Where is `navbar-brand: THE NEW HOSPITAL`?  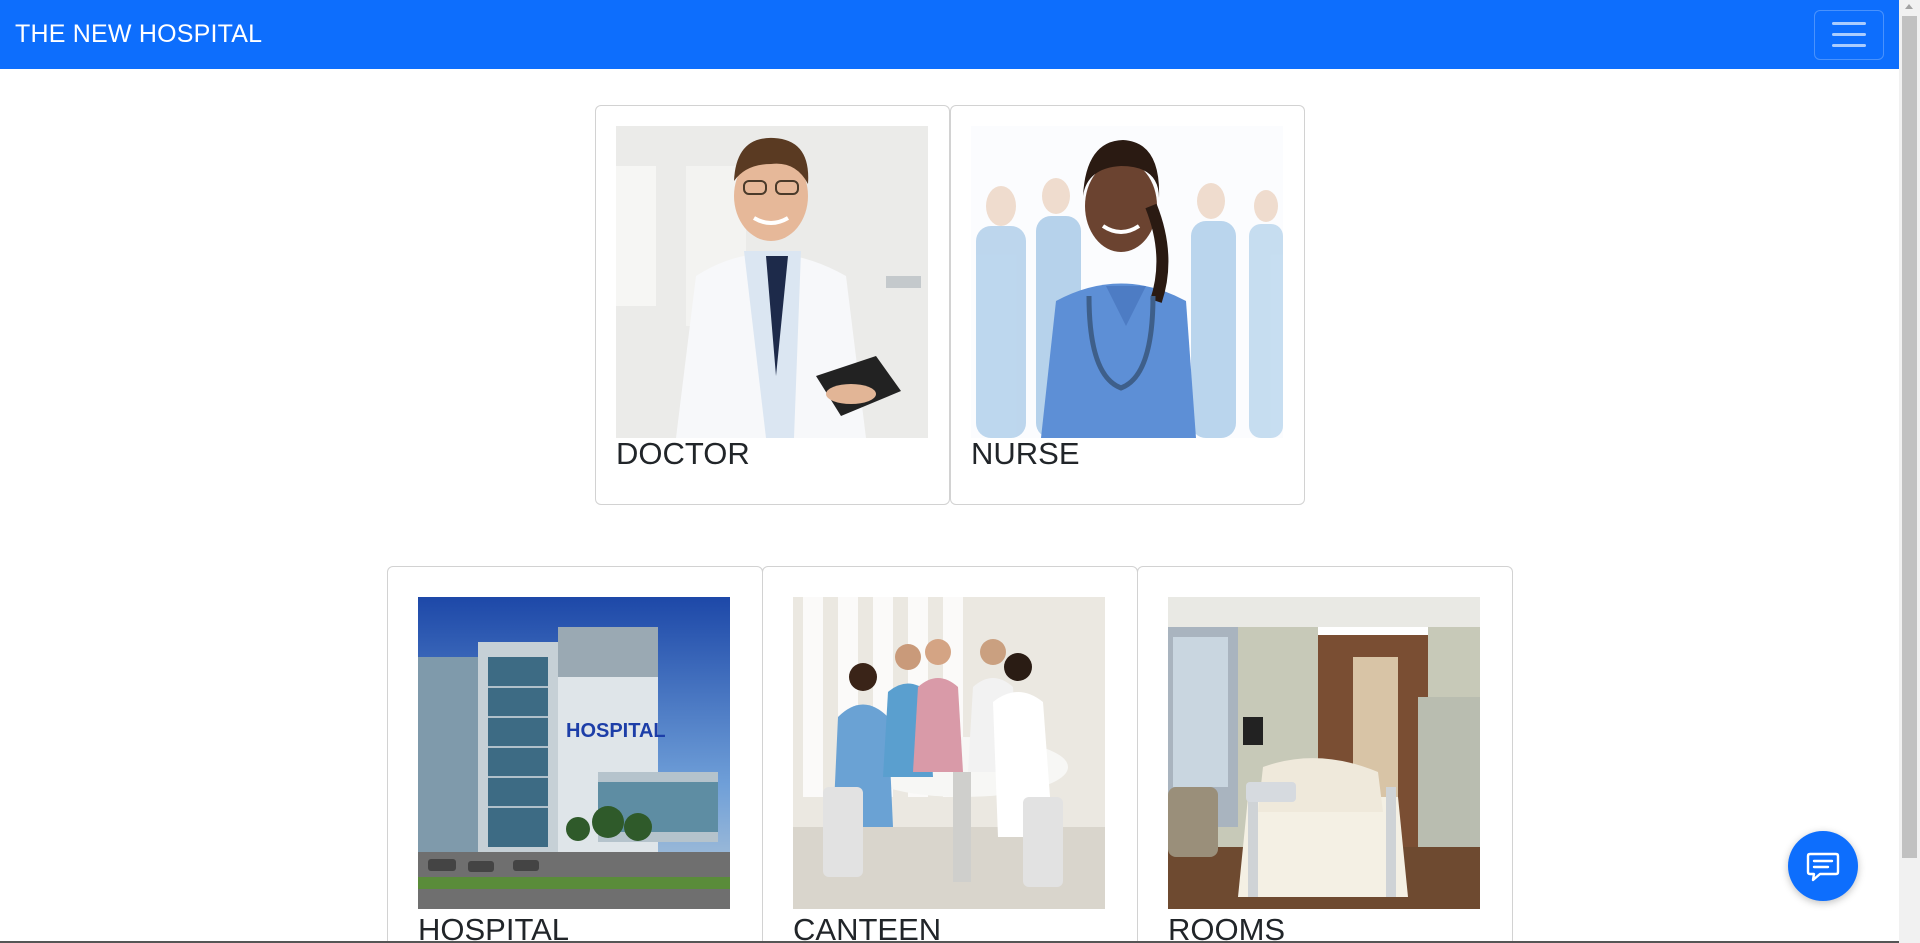 navbar-brand: THE NEW HOSPITAL is located at coordinates (138, 34).